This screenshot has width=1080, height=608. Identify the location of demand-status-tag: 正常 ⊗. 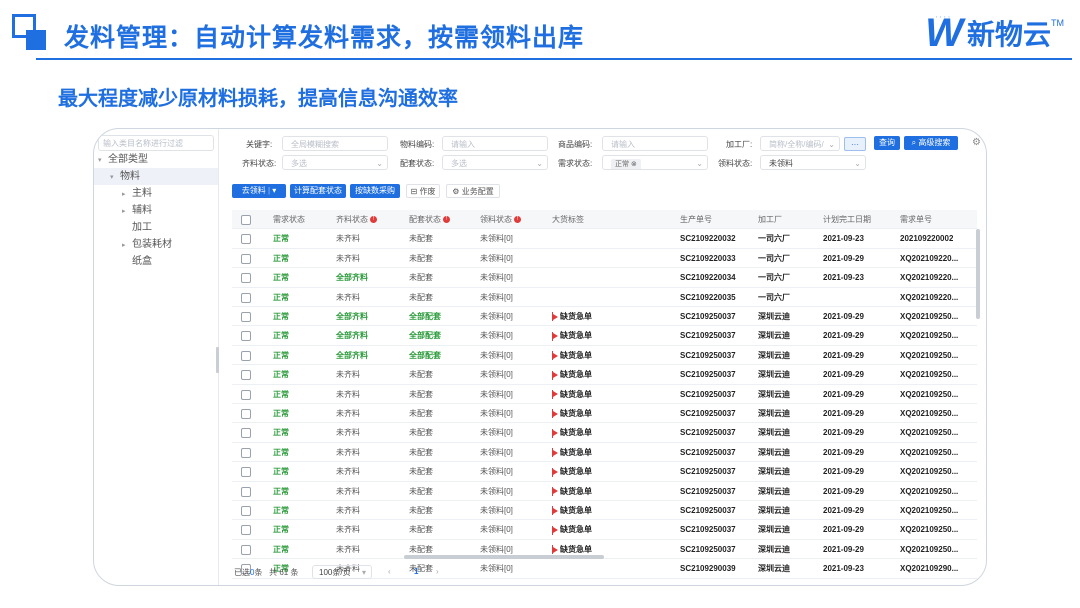
(626, 164).